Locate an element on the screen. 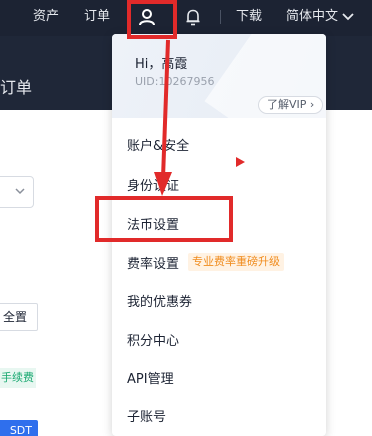 The image size is (372, 436). annotation-arrow is located at coordinates (163, 117).